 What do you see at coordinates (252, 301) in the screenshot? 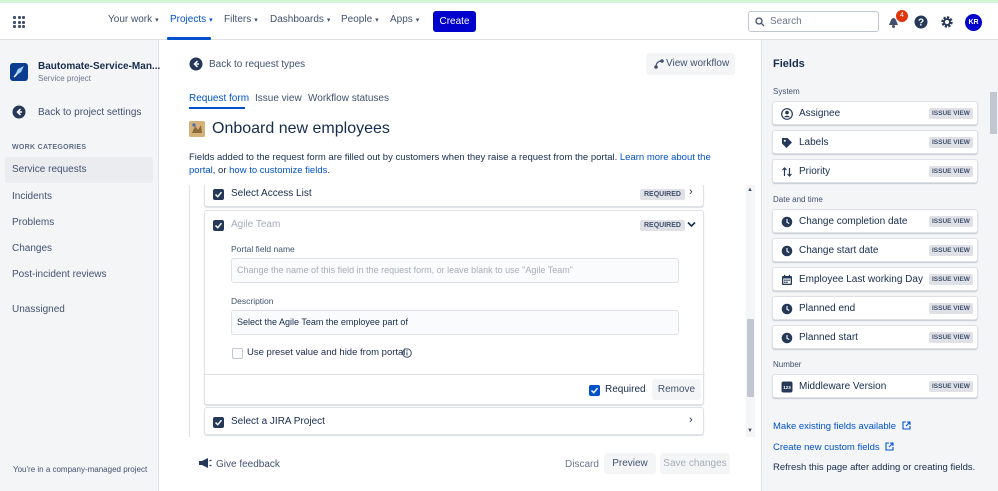
I see `description-label: Description` at bounding box center [252, 301].